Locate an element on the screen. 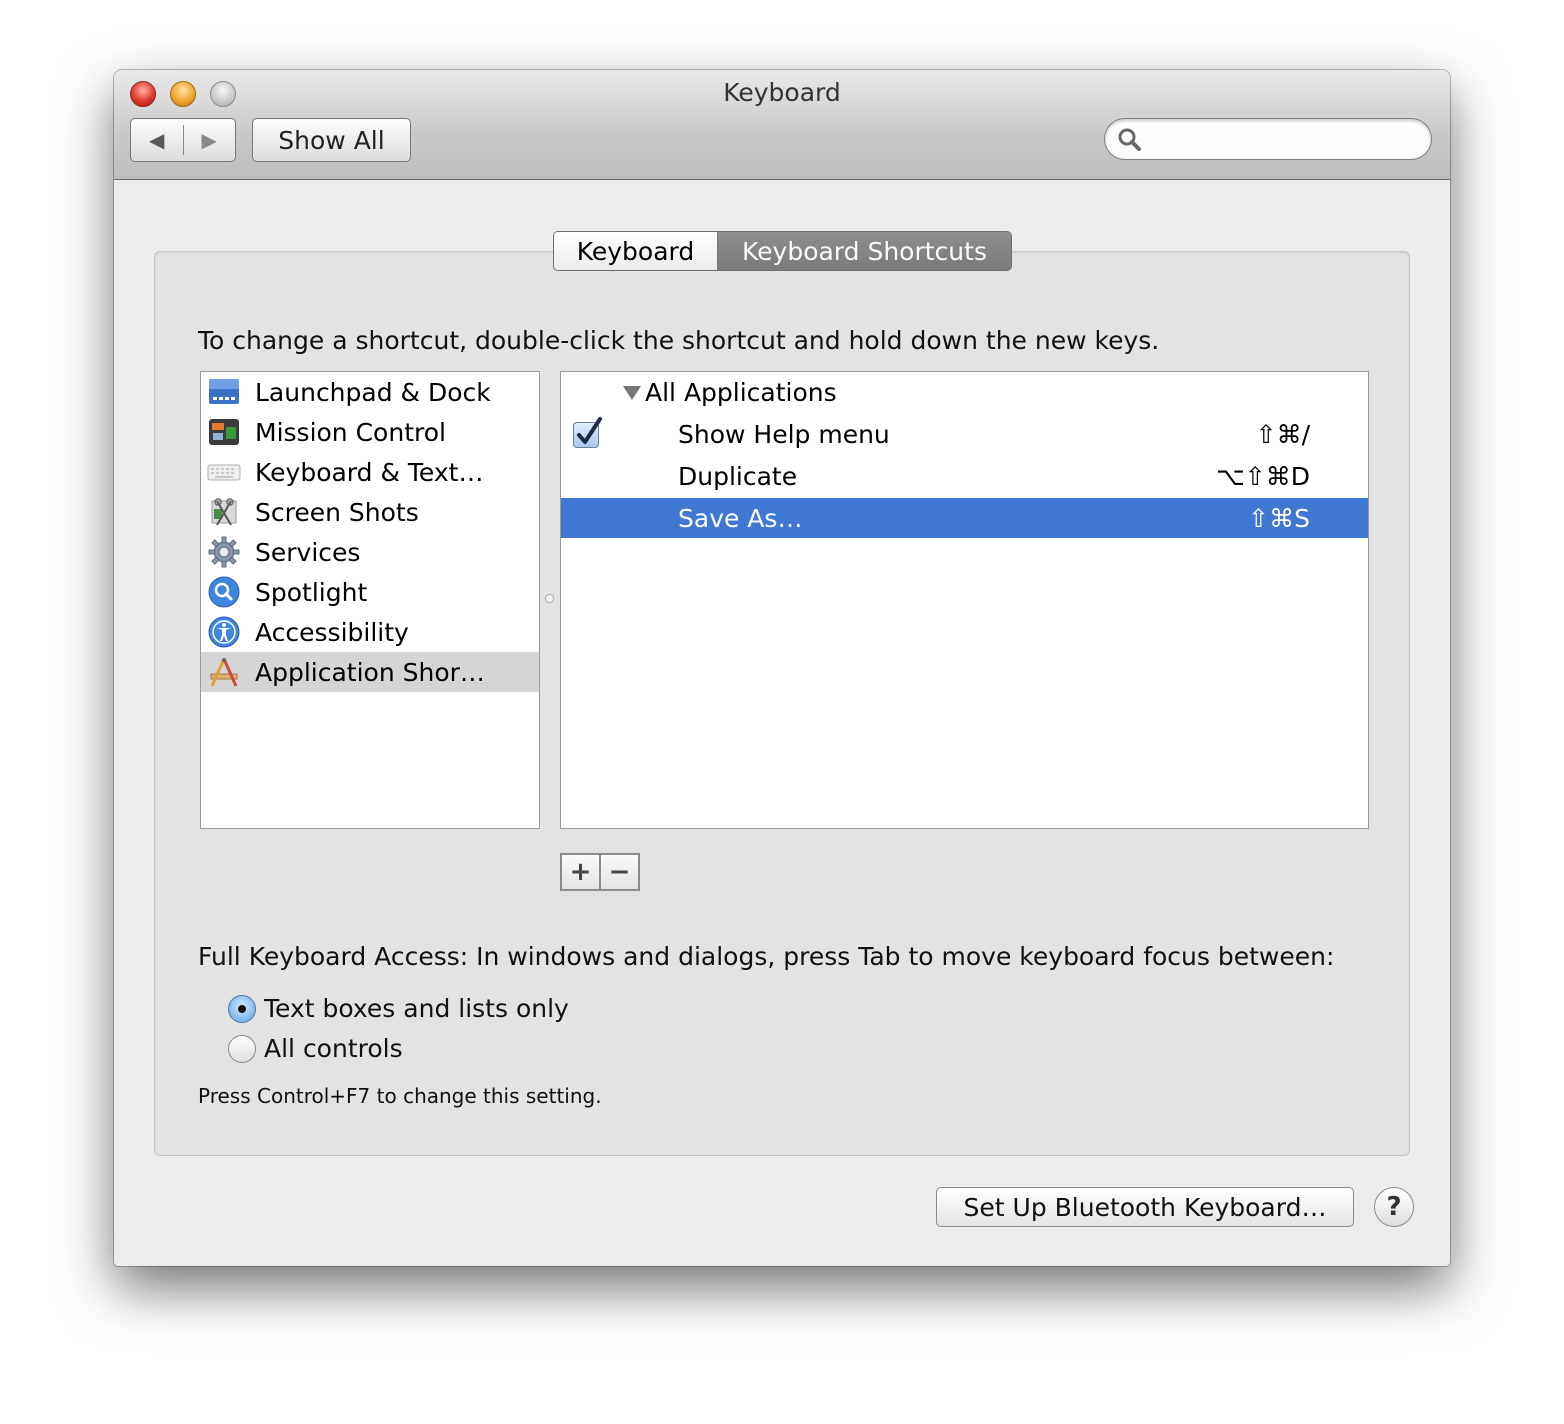  shortcut-keys: ⇧⌘/ is located at coordinates (1283, 434).